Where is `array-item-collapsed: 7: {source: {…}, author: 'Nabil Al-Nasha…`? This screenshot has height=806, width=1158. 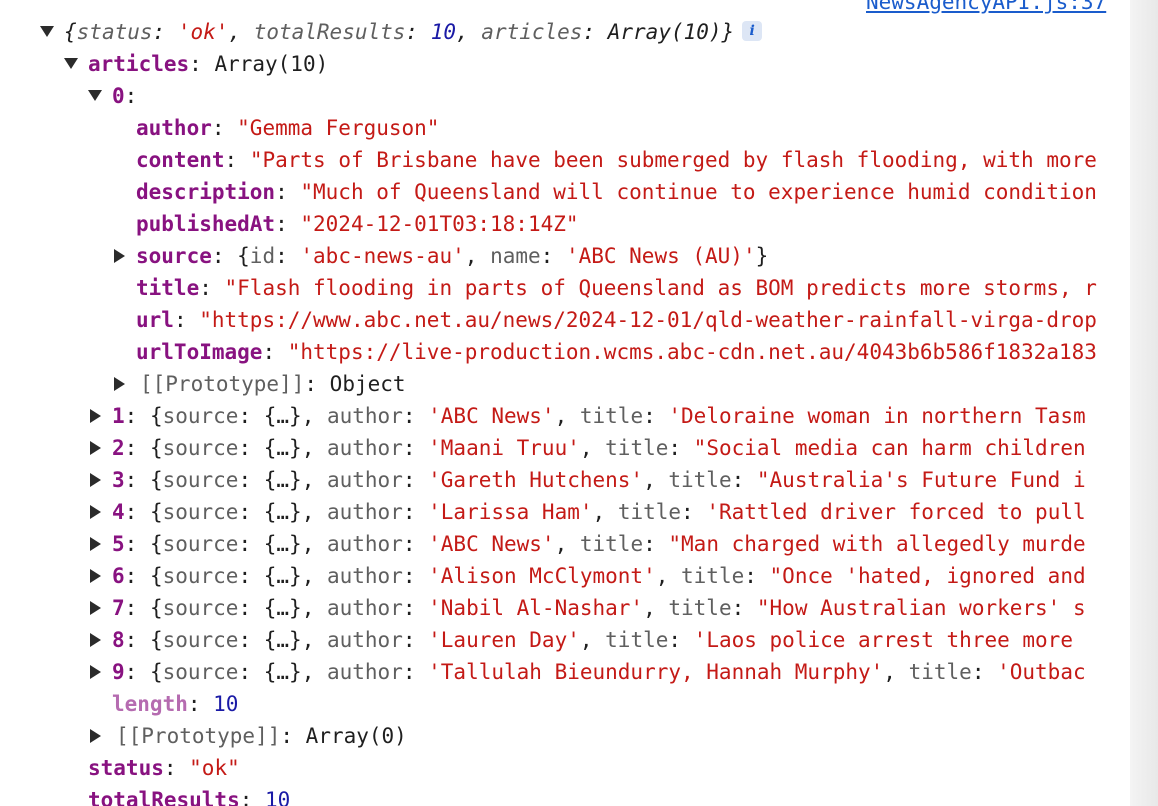
array-item-collapsed: 7: {source: {…}, author: 'Nabil Al-Nasha… is located at coordinates (599, 608).